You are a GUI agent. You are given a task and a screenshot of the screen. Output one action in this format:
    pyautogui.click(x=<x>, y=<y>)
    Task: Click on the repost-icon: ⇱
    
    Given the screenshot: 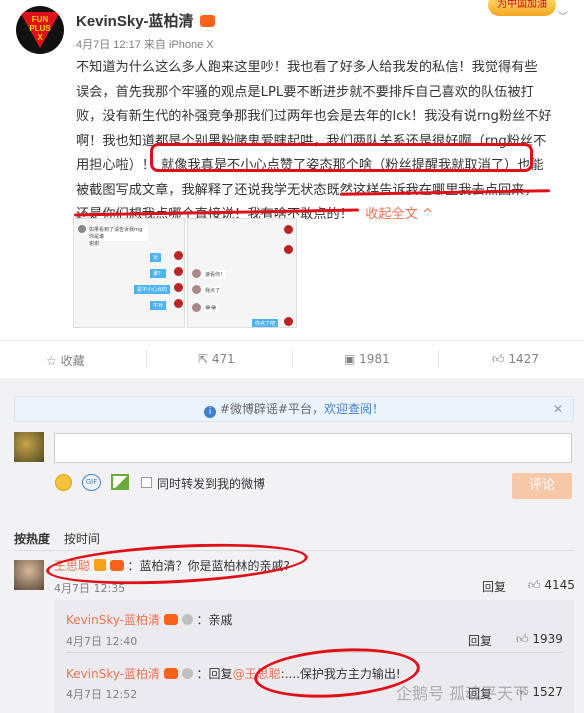 What is the action you would take?
    pyautogui.click(x=203, y=359)
    